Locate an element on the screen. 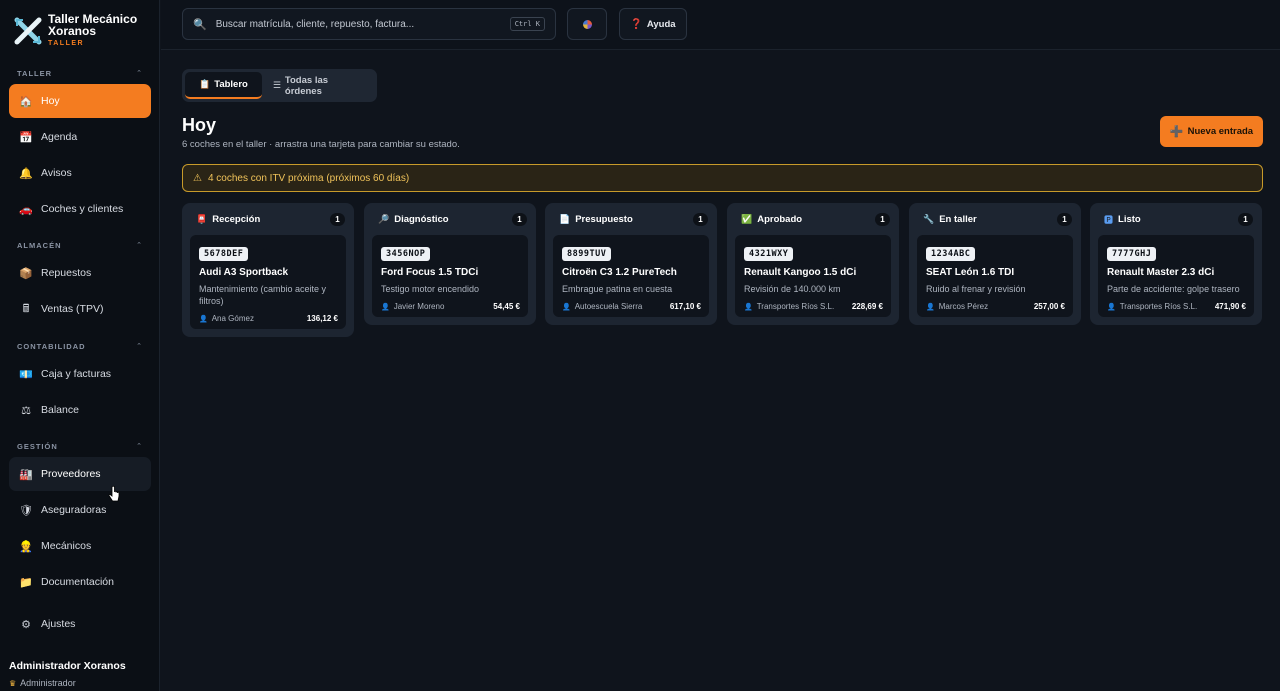  sidebar-item-label: Documentación is located at coordinates (77, 582).